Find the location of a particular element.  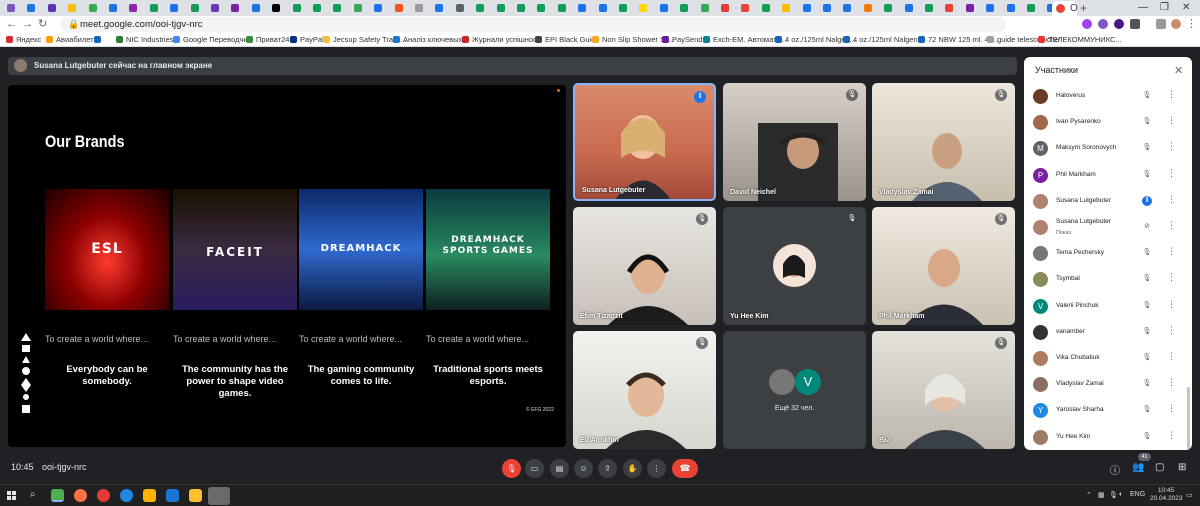

edge-taskbar-icon is located at coordinates (126, 495).